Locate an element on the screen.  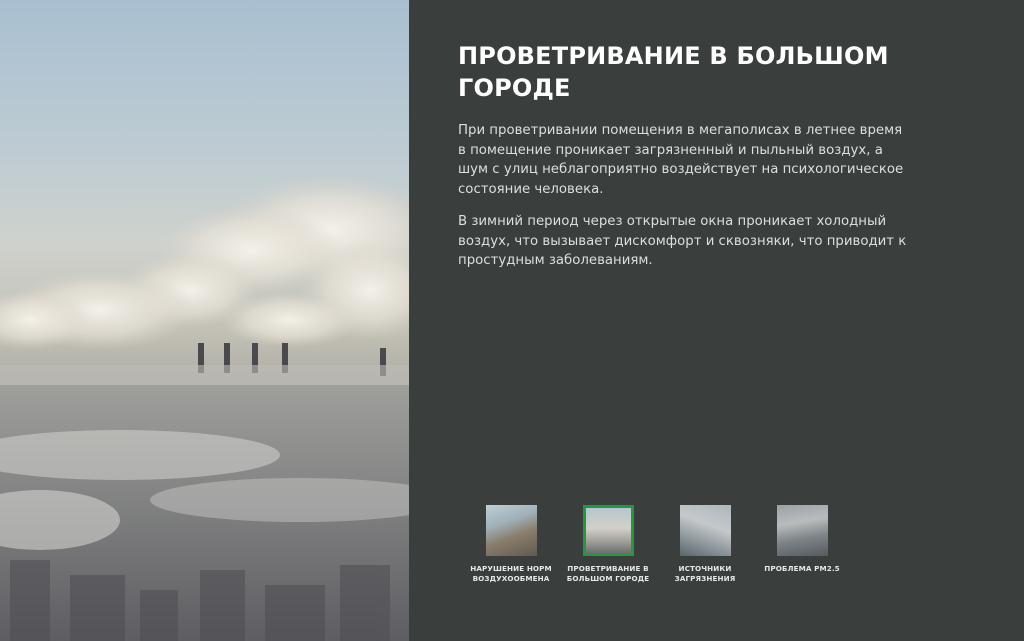
thumb-label: ИСТОЧНИКИ ЗАГРЯЗНЕНИЯ is located at coordinates (705, 573).